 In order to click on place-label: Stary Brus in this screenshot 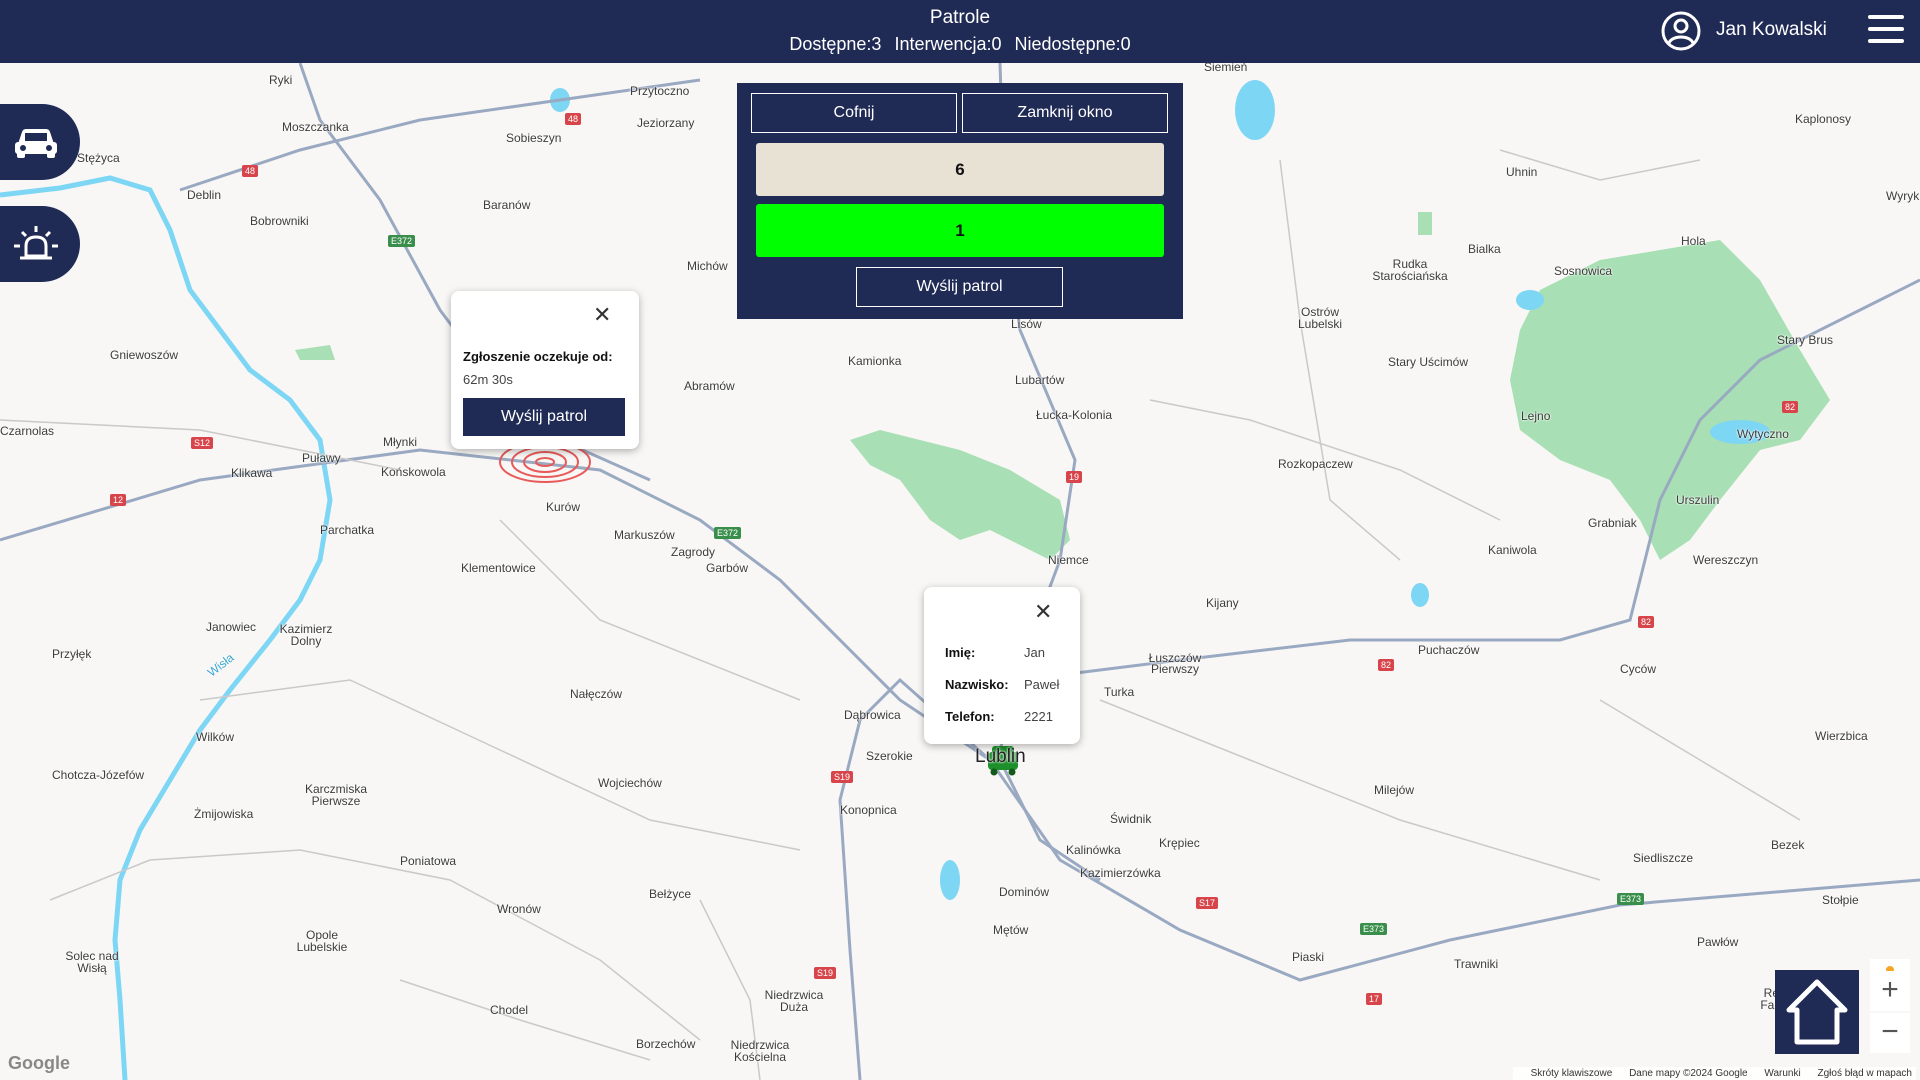, I will do `click(1805, 340)`.